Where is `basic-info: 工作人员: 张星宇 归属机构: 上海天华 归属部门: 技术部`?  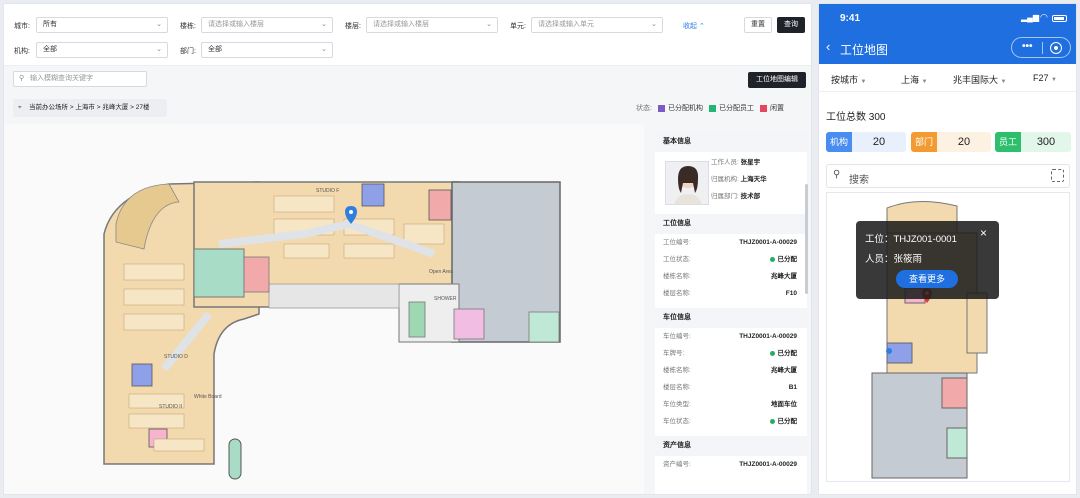 basic-info: 工作人员: 张星宇 归属机构: 上海天华 归属部门: 技术部 is located at coordinates (731, 183).